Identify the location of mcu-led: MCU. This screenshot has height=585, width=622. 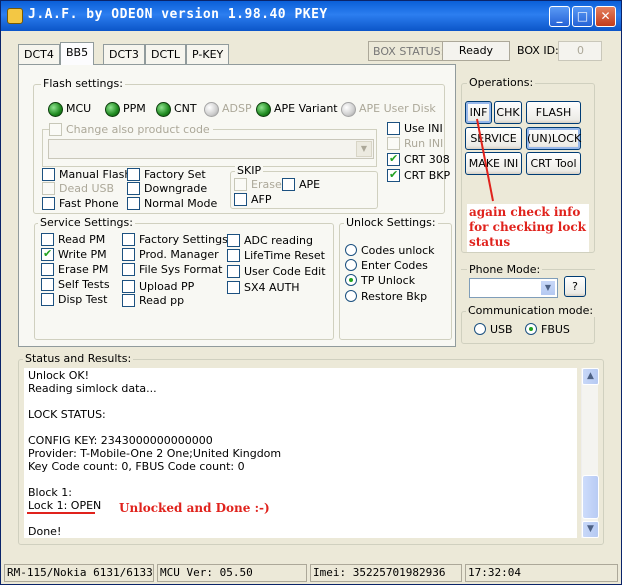
(69, 109).